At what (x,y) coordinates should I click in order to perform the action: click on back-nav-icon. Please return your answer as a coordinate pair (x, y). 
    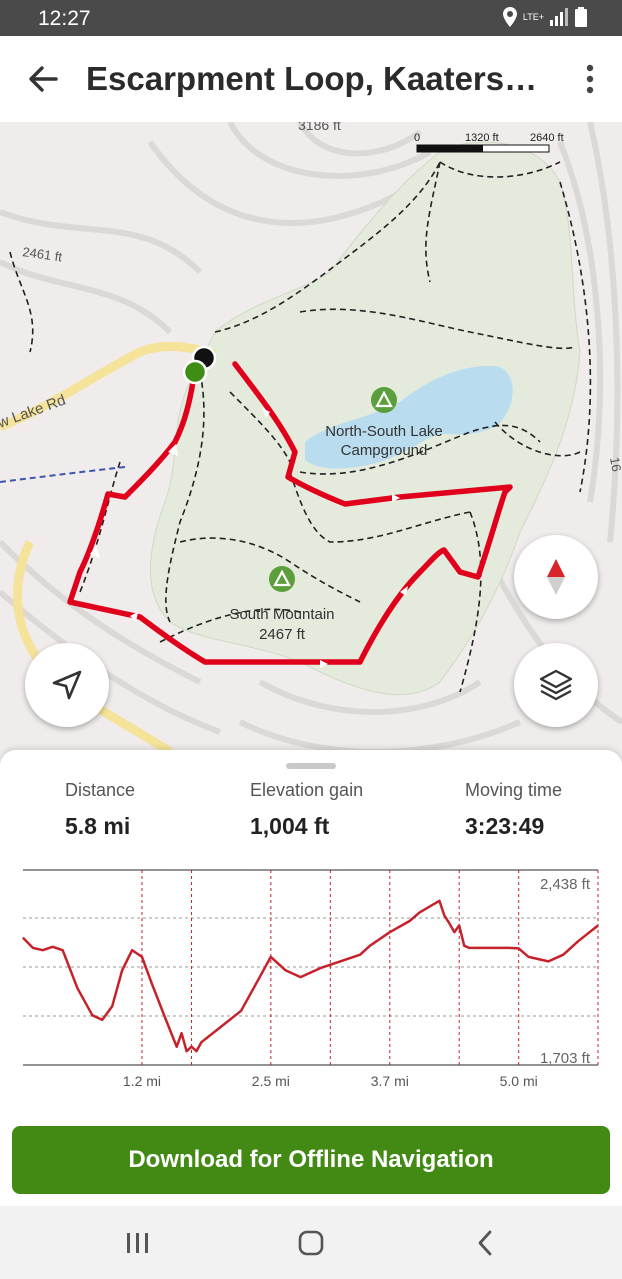
    Looking at the image, I should click on (485, 1243).